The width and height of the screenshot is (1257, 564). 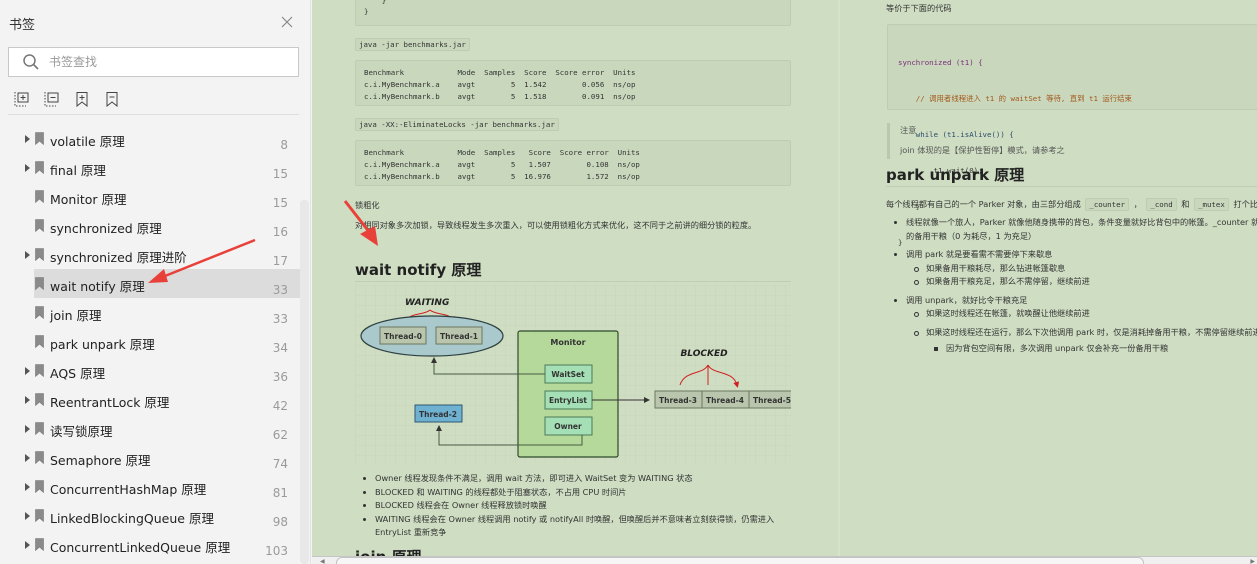 I want to click on bookmark-page-number: 17, so click(x=280, y=261).